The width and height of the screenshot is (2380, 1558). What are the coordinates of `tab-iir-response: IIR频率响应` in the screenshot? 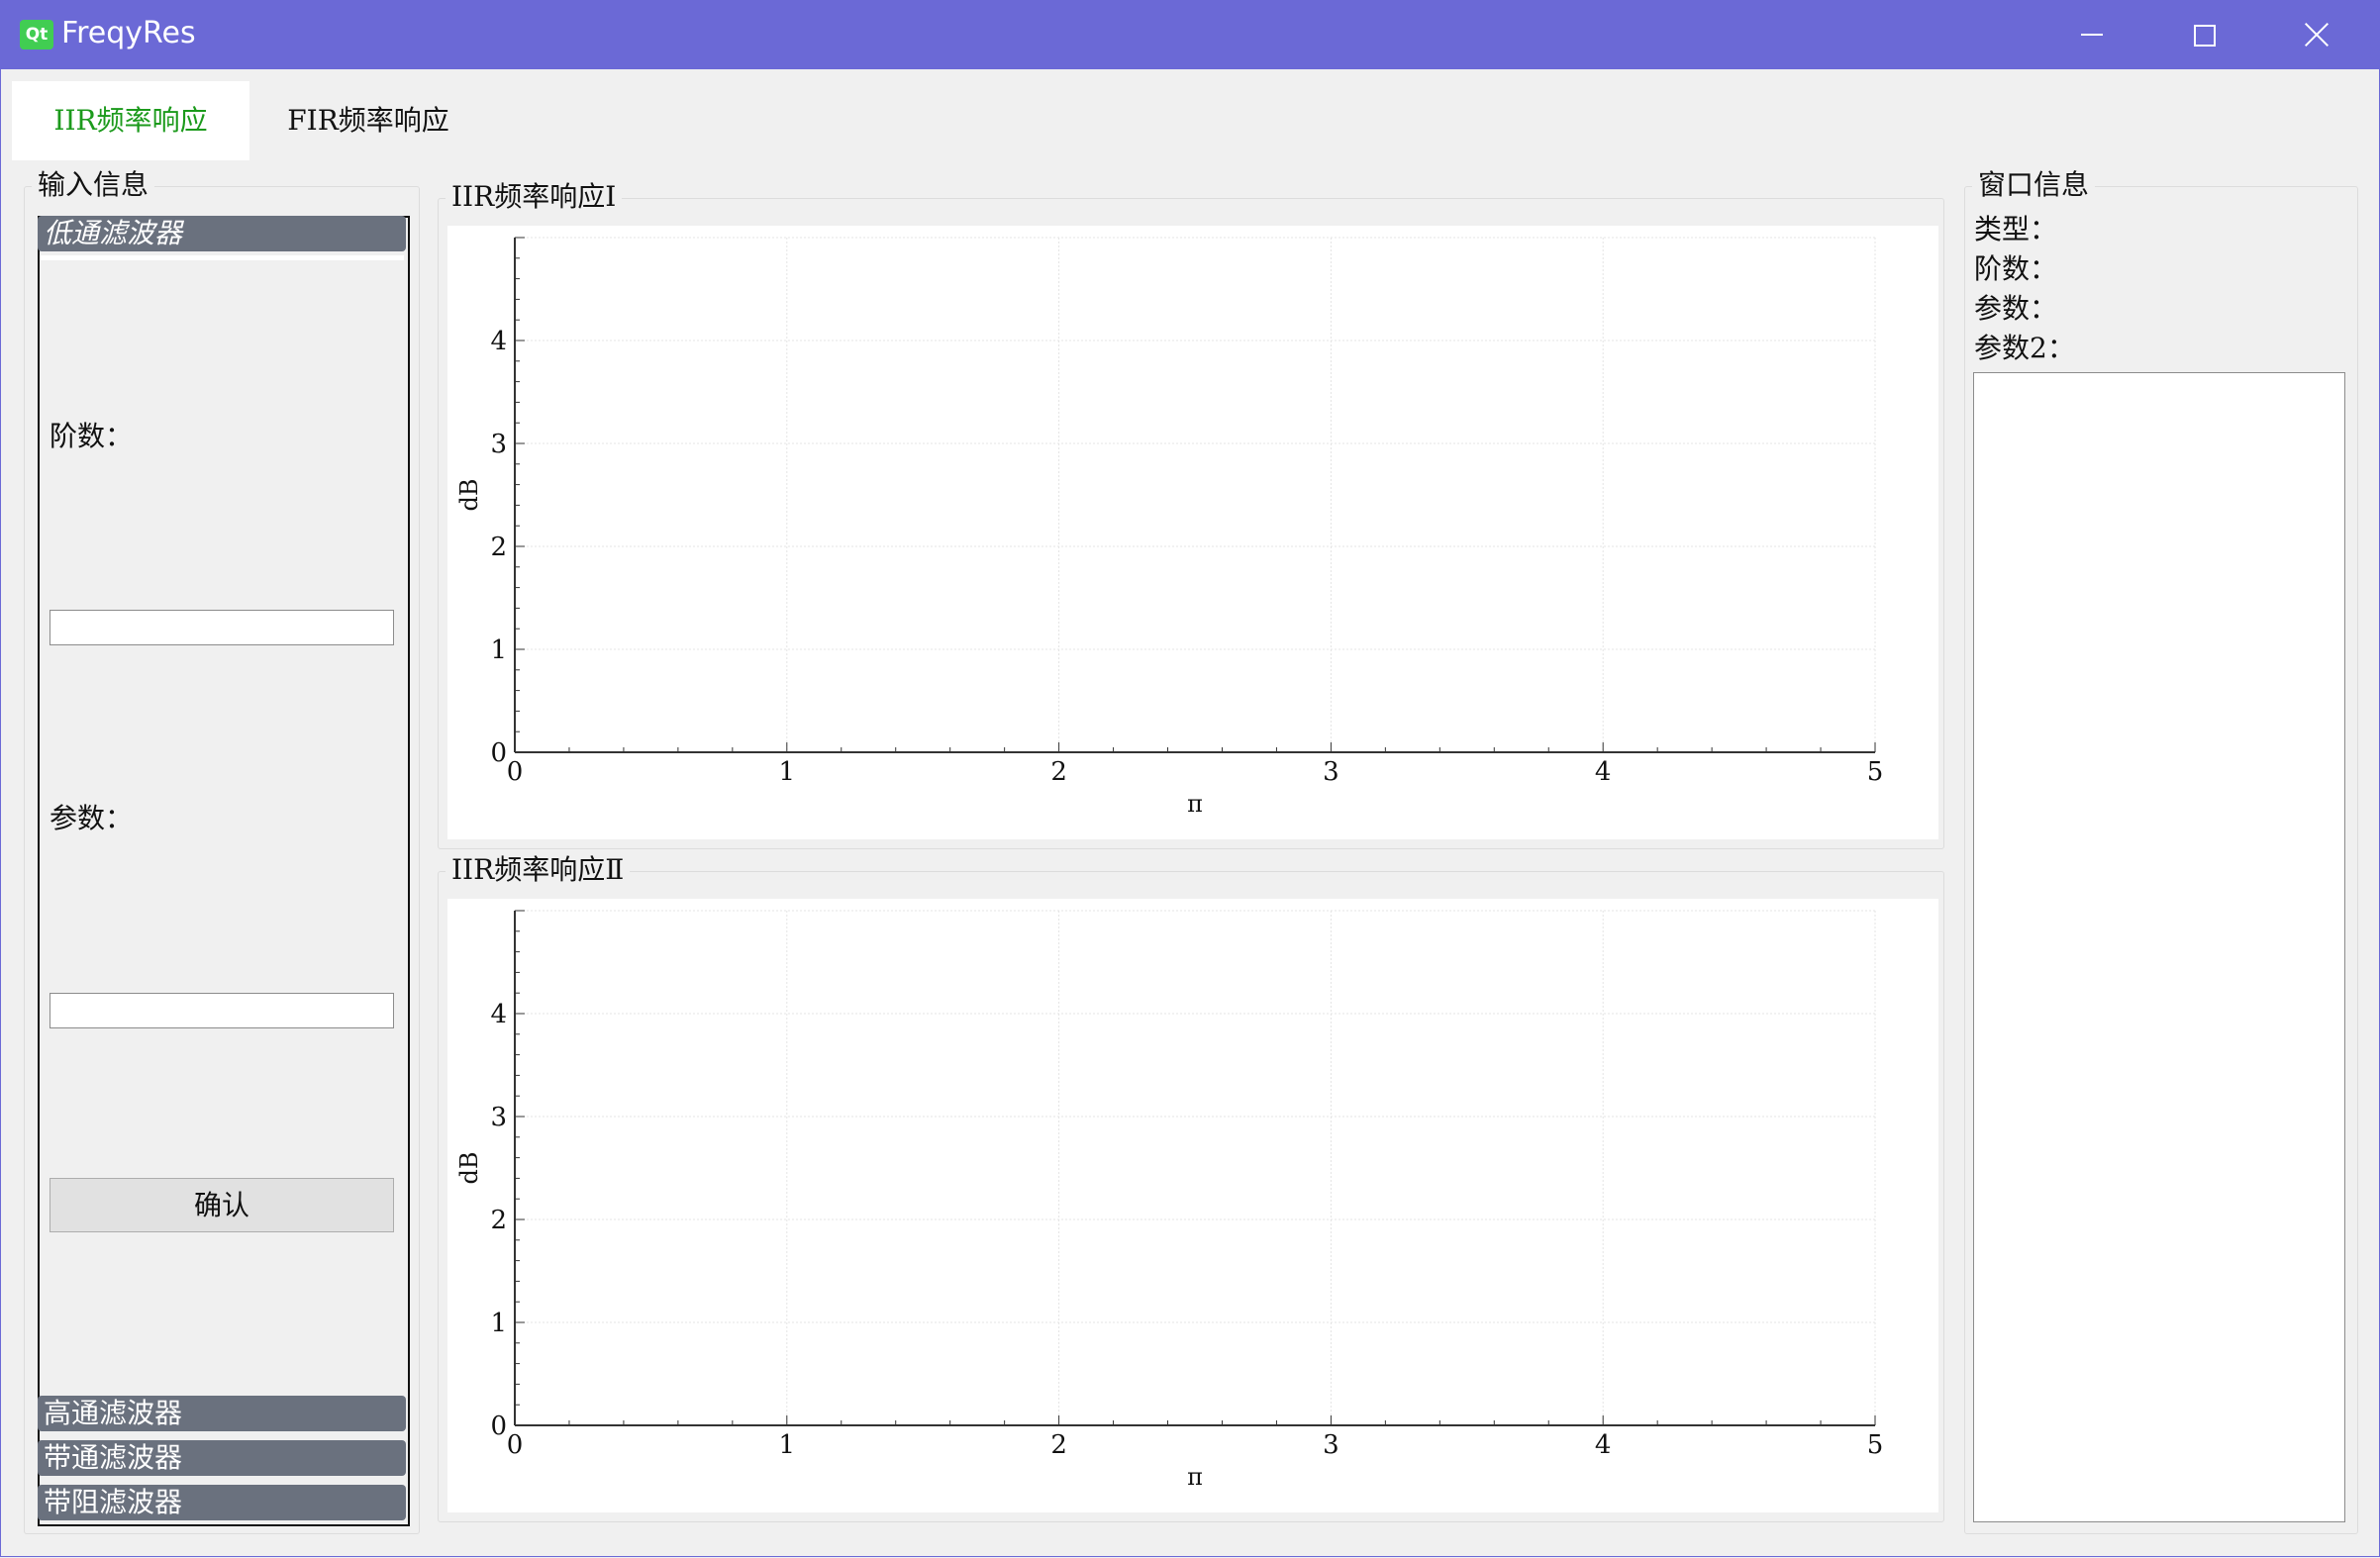 It's located at (130, 120).